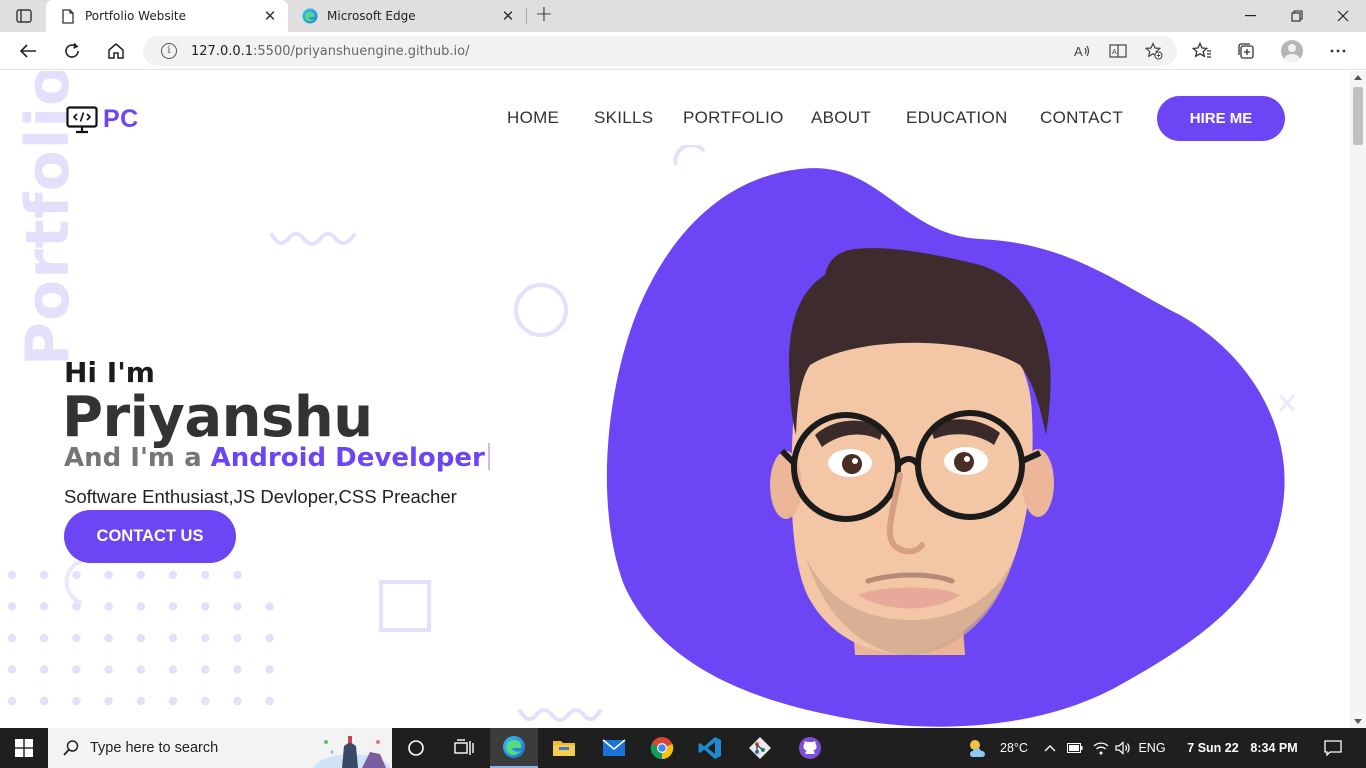 The width and height of the screenshot is (1366, 768). Describe the element at coordinates (1075, 748) in the screenshot. I see `battery-icon` at that location.